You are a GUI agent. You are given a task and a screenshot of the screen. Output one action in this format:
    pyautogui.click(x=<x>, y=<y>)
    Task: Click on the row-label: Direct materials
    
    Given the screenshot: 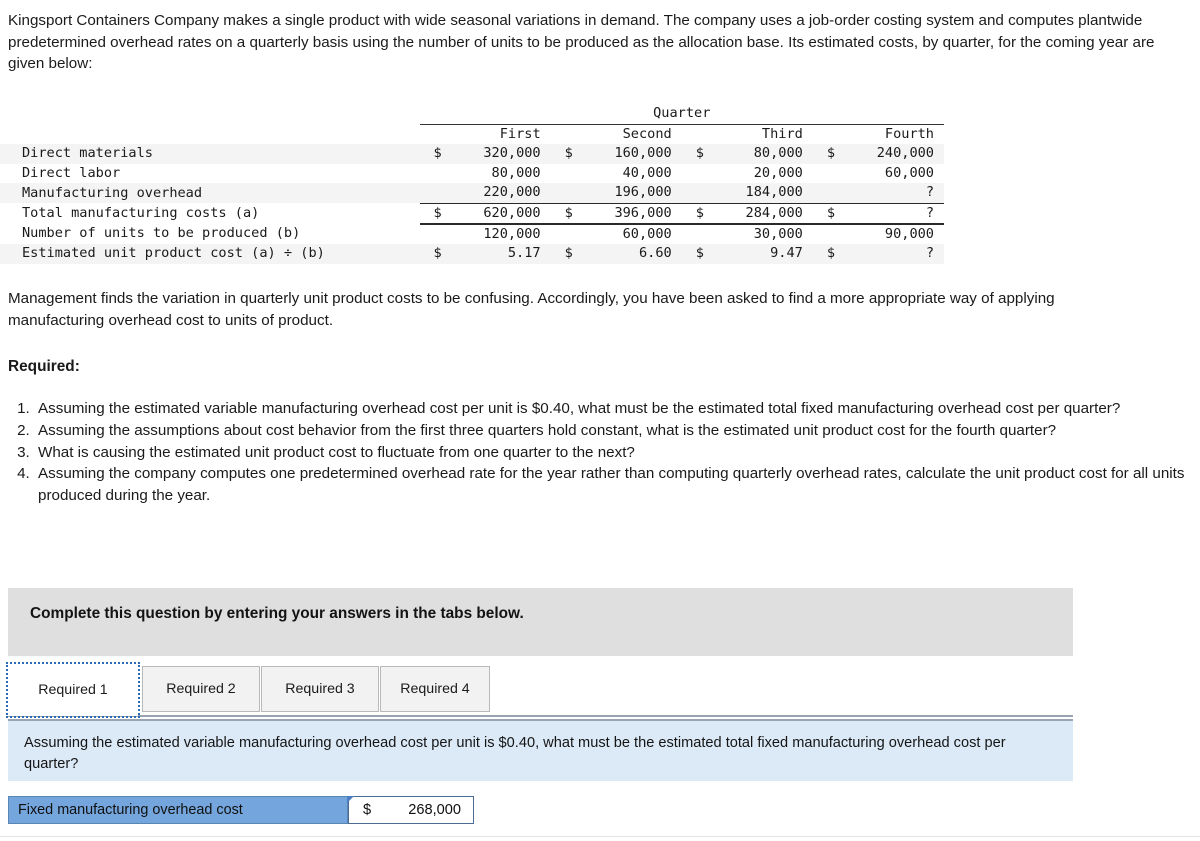 What is the action you would take?
    pyautogui.click(x=210, y=154)
    